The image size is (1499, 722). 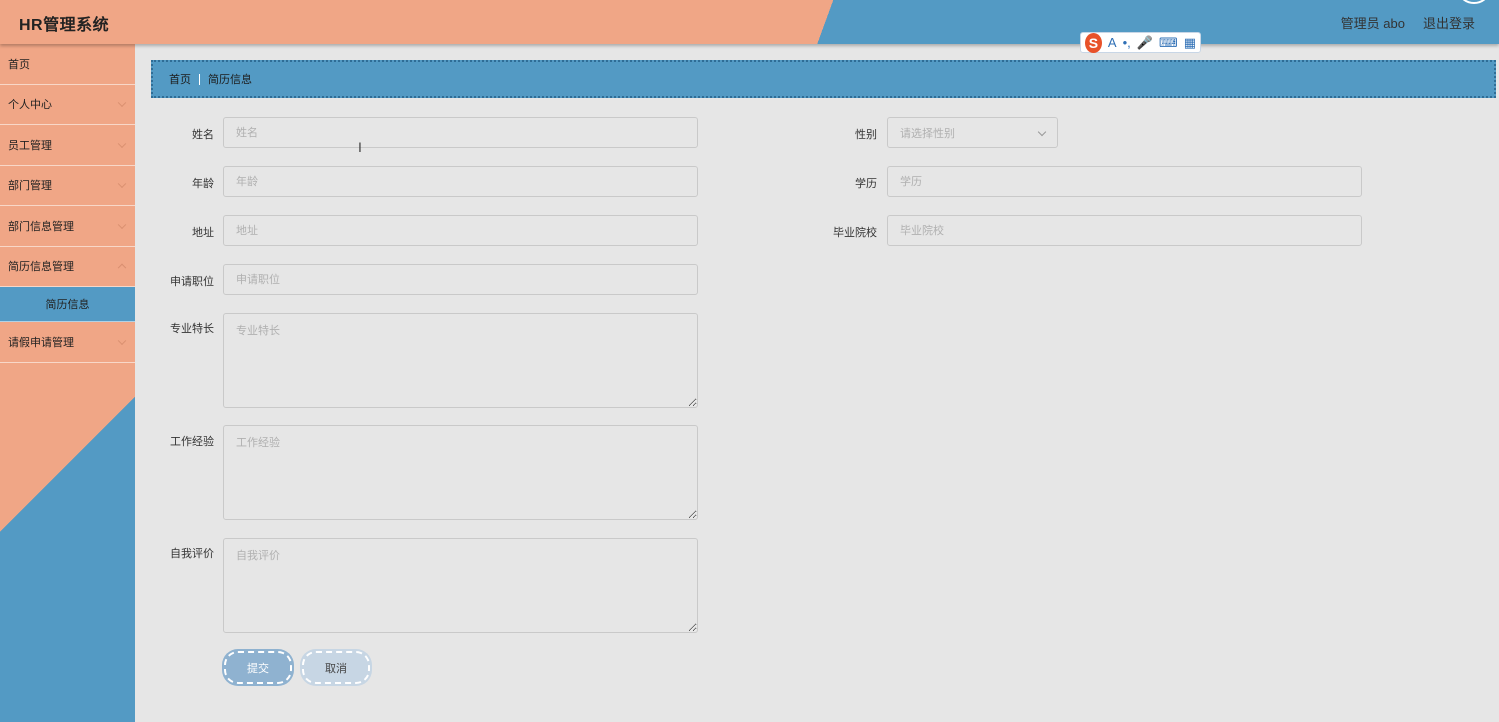 I want to click on position-input, so click(x=460, y=279).